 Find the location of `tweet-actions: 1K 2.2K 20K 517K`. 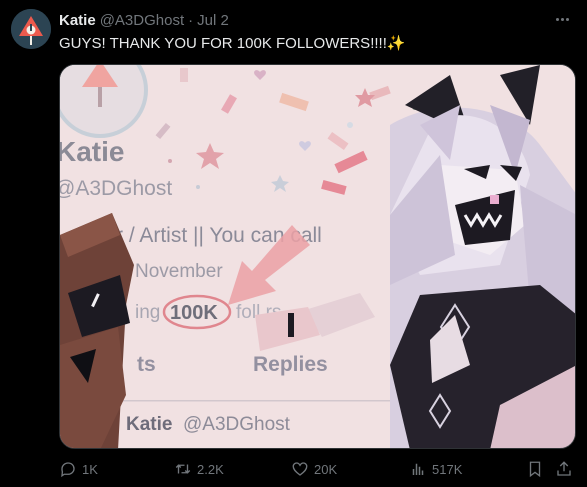

tweet-actions: 1K 2.2K 20K 517K is located at coordinates (317, 469).